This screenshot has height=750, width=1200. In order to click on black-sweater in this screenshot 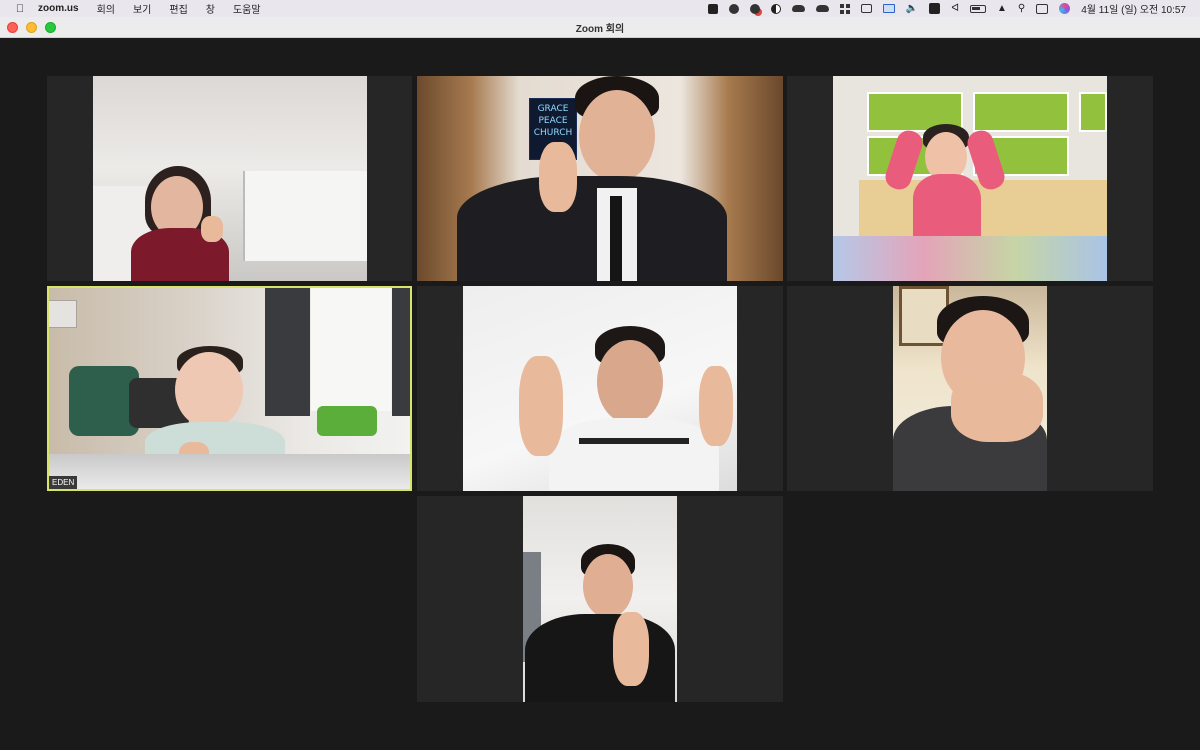, I will do `click(600, 658)`.